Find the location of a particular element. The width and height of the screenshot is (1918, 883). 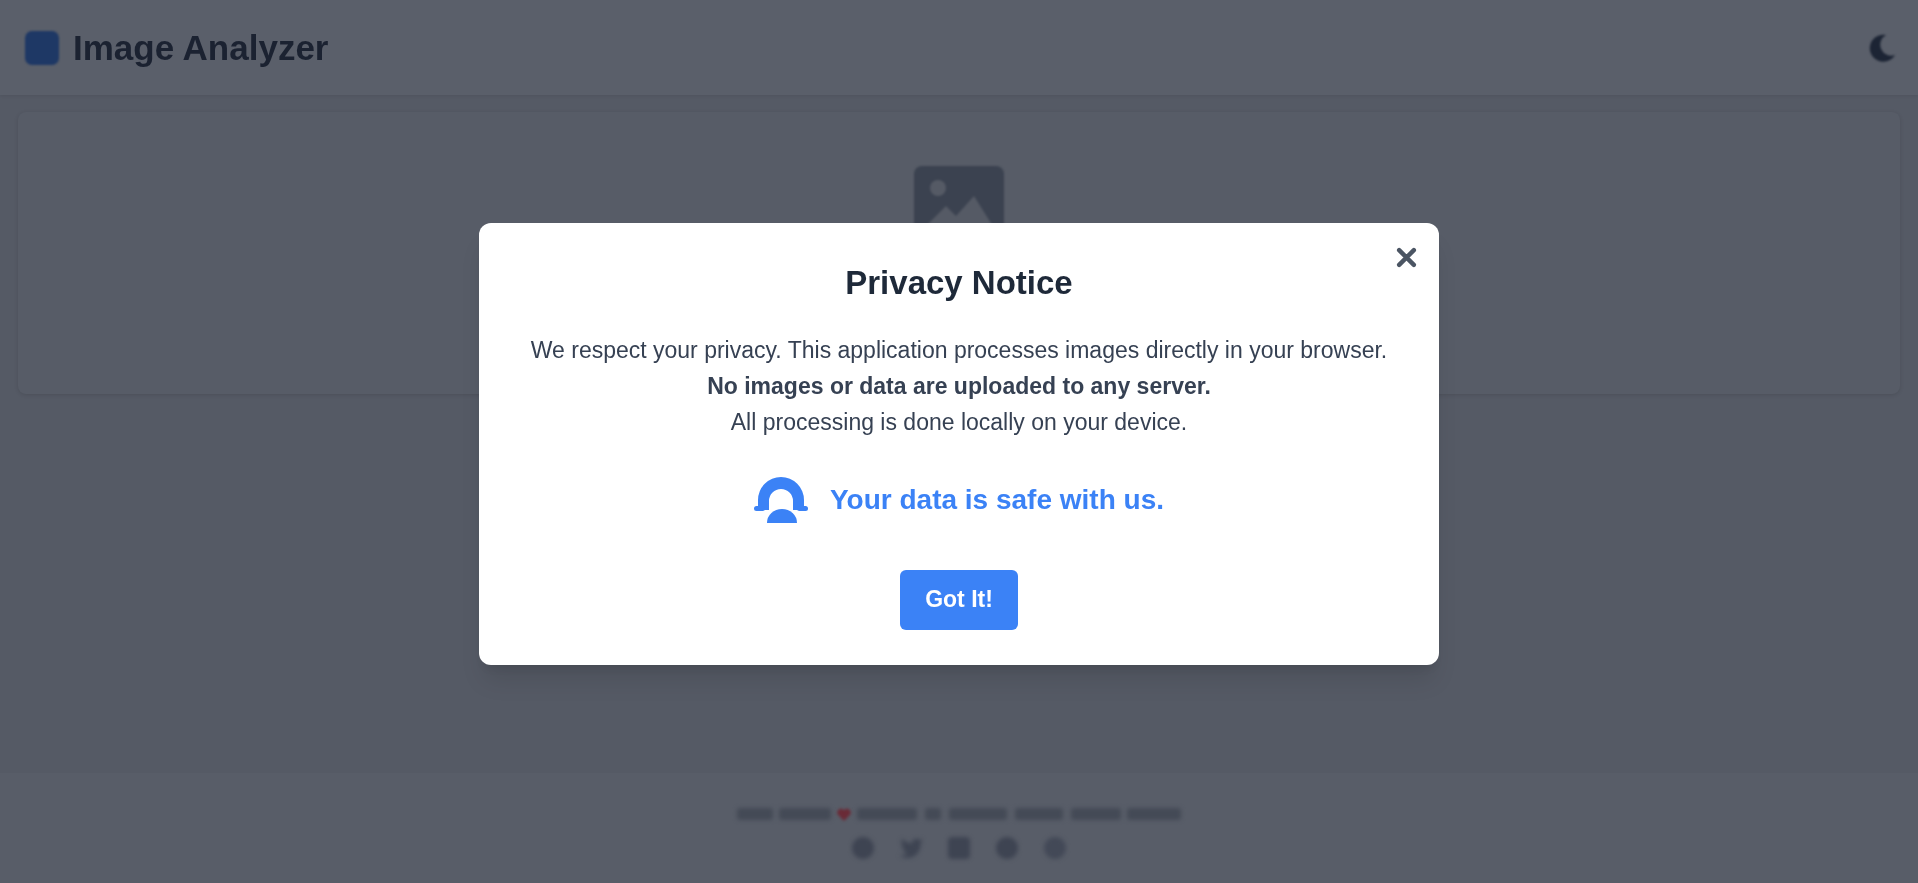

privacy-paragraph: We respect your privacy. This application processes images directly in your browser. No images or data are uploaded to any server. All processing is done locally on your device. is located at coordinates (959, 386).